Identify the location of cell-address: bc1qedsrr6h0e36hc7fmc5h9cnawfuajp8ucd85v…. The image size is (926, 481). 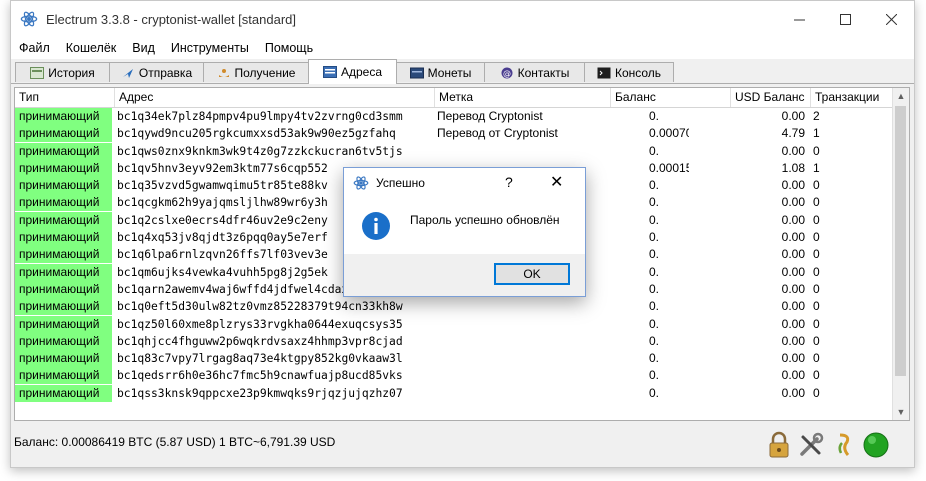
(260, 376).